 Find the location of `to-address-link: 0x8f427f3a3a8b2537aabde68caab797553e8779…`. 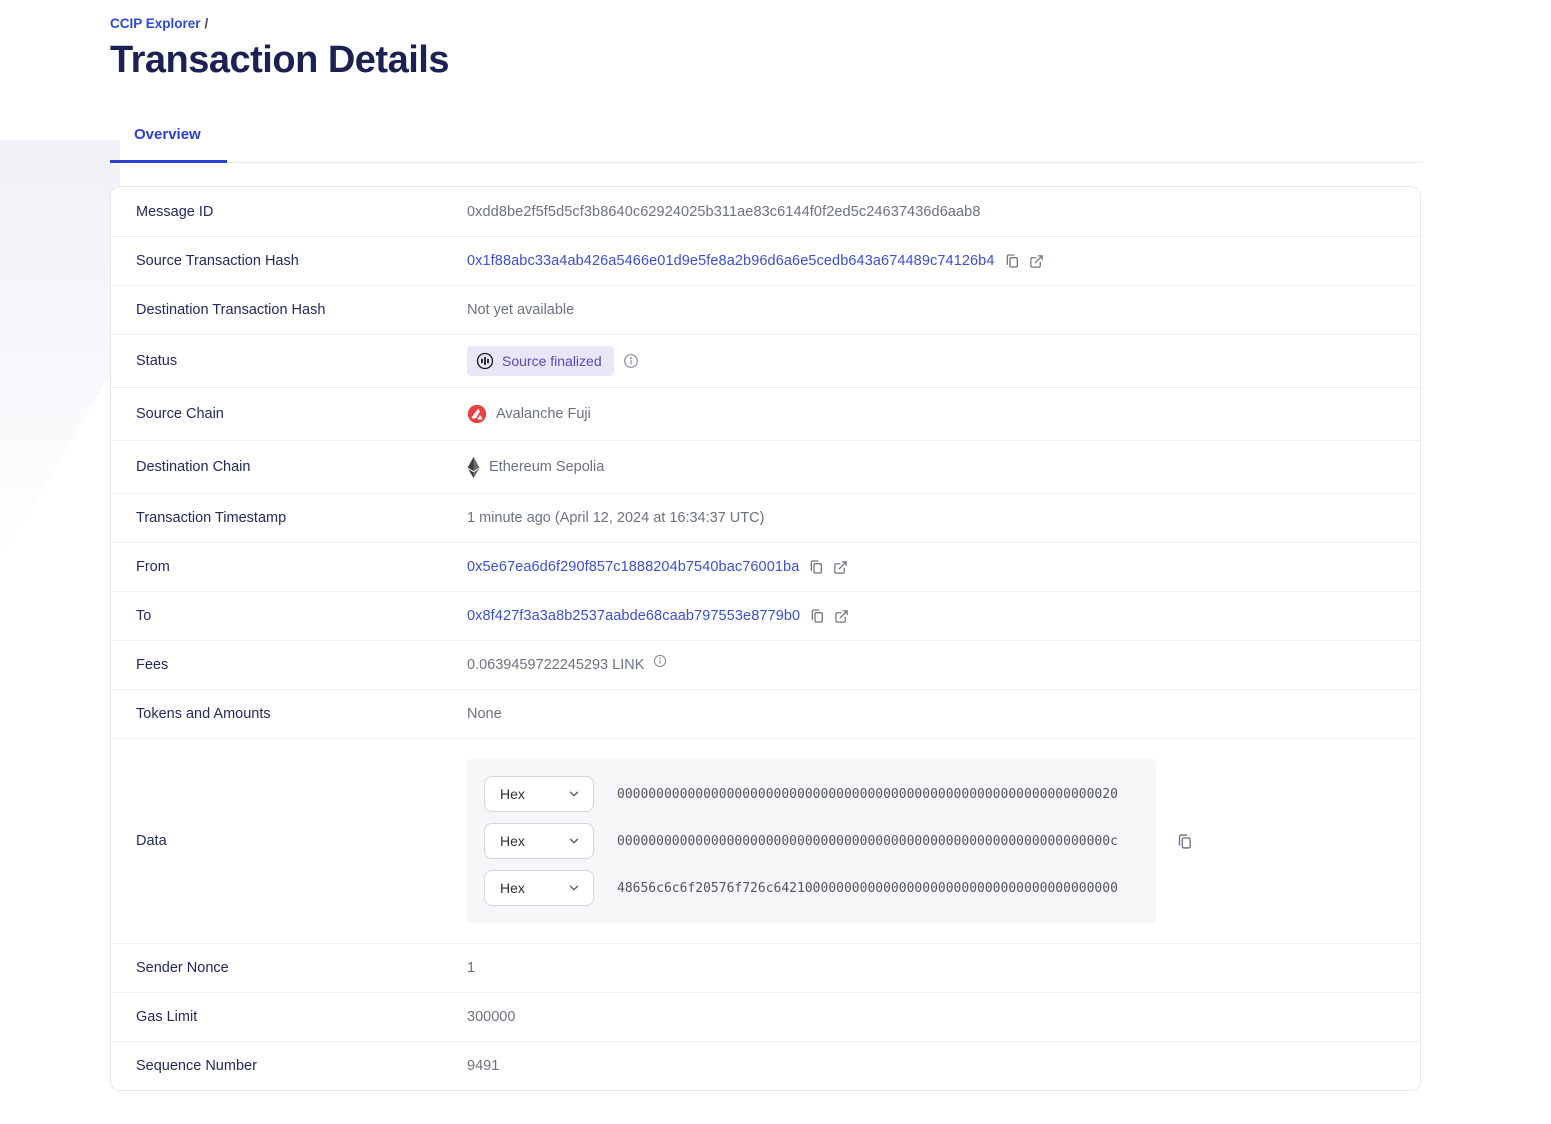

to-address-link: 0x8f427f3a3a8b2537aabde68caab797553e8779… is located at coordinates (633, 616).